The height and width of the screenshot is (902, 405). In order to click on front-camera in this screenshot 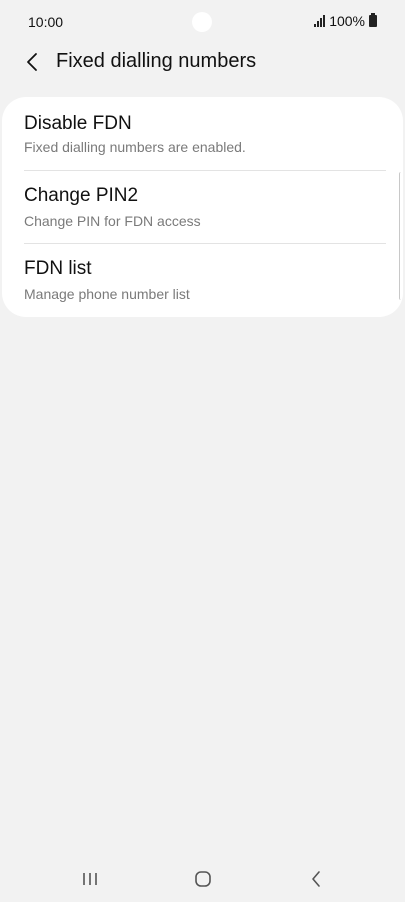, I will do `click(202, 22)`.